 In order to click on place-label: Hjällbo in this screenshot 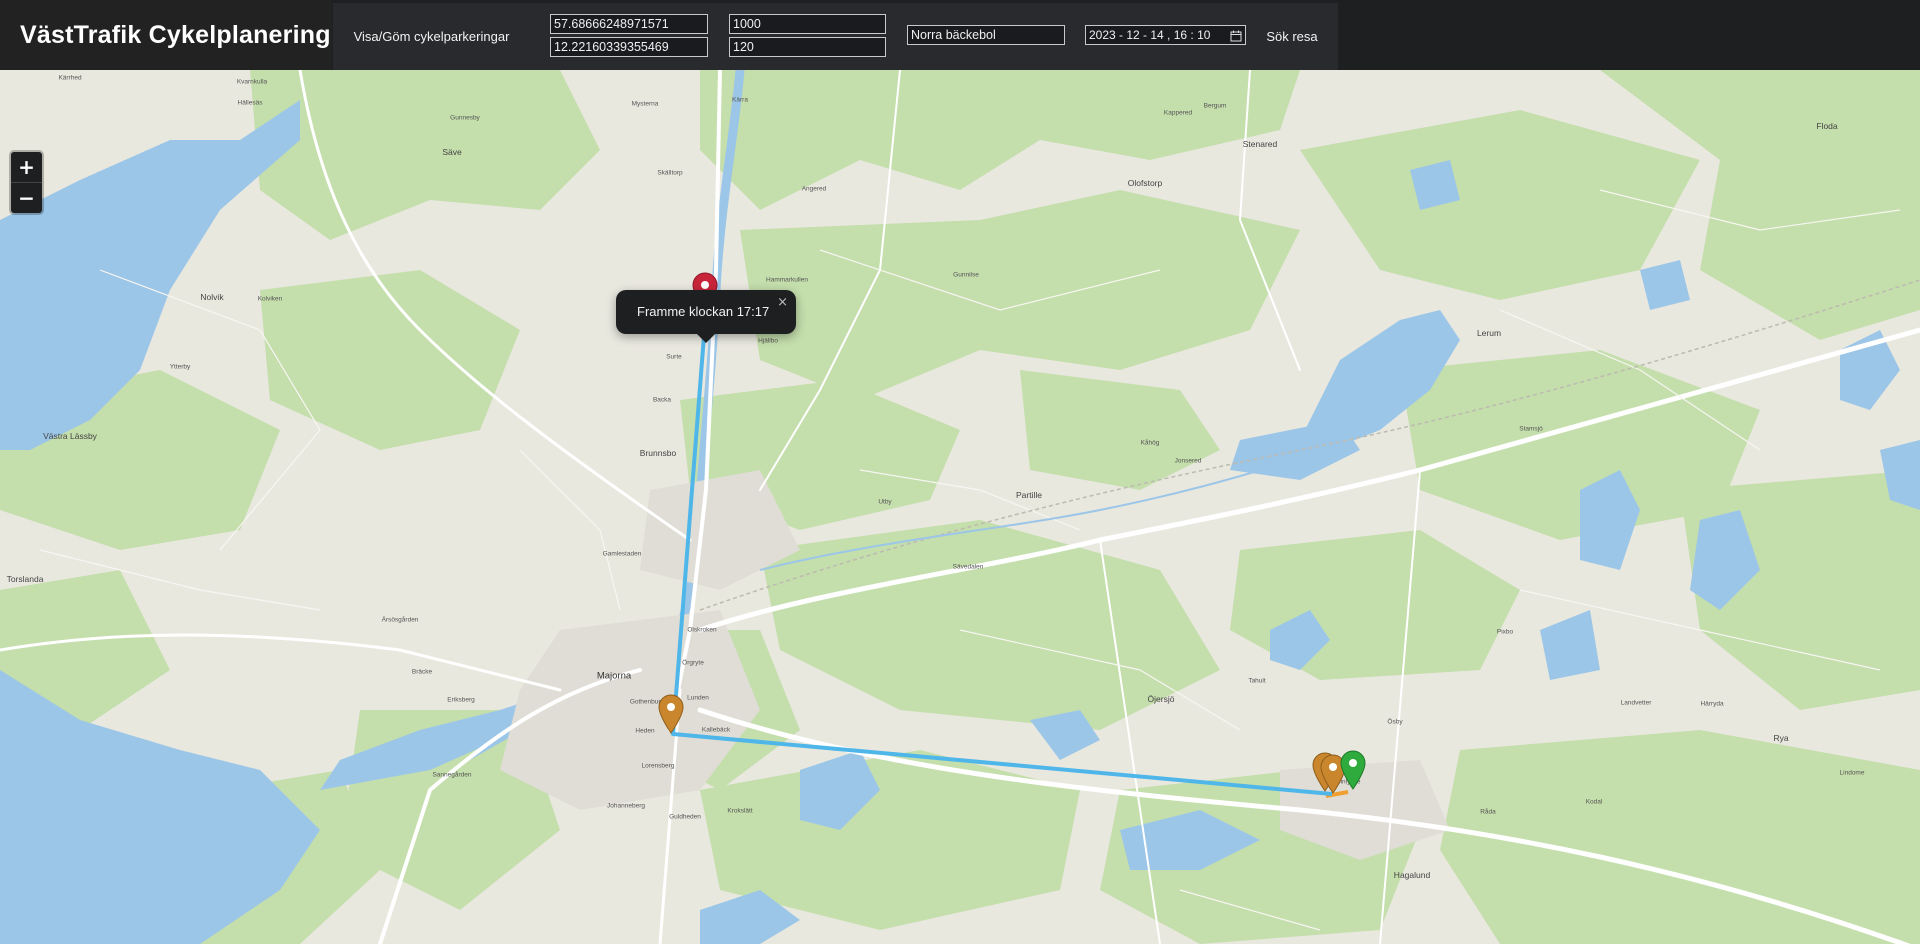, I will do `click(768, 341)`.